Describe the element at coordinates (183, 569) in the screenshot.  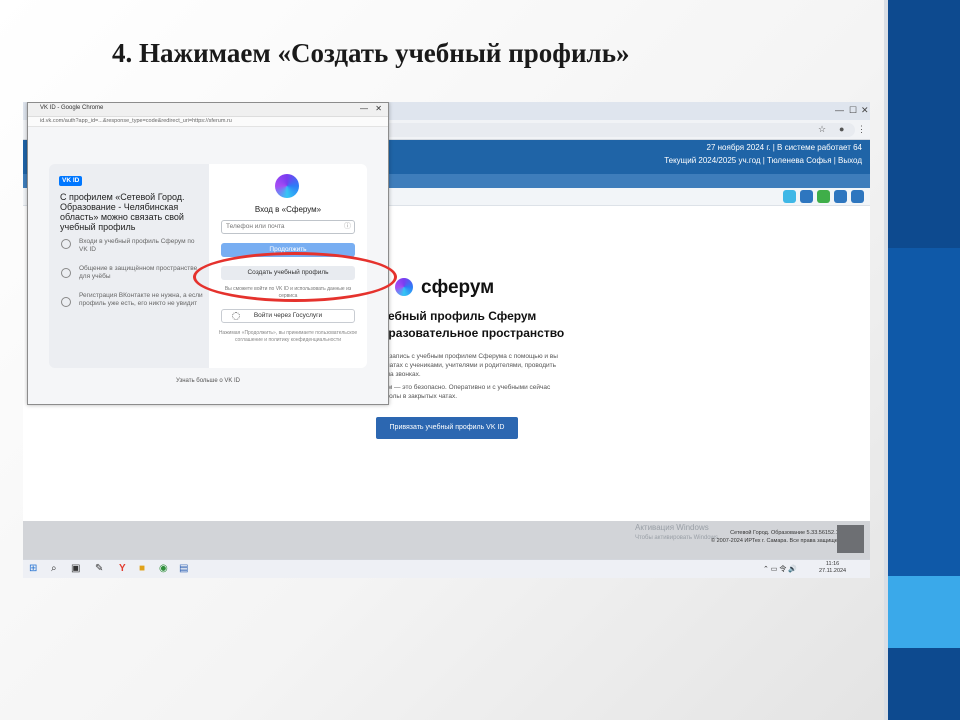
I see `word-icon: ▤` at that location.